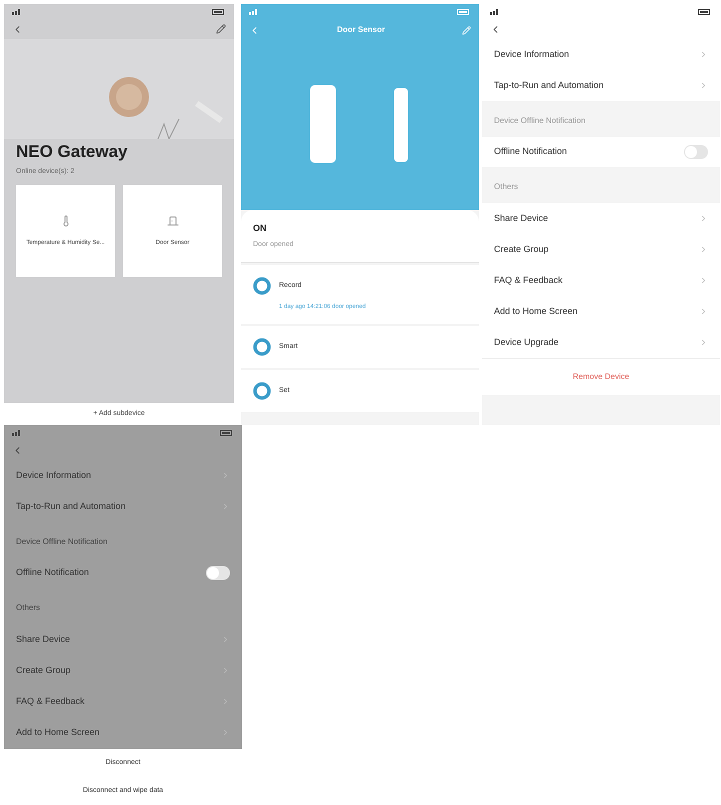 The height and width of the screenshot is (805, 721). I want to click on settings-row: Device Upgrade, so click(601, 342).